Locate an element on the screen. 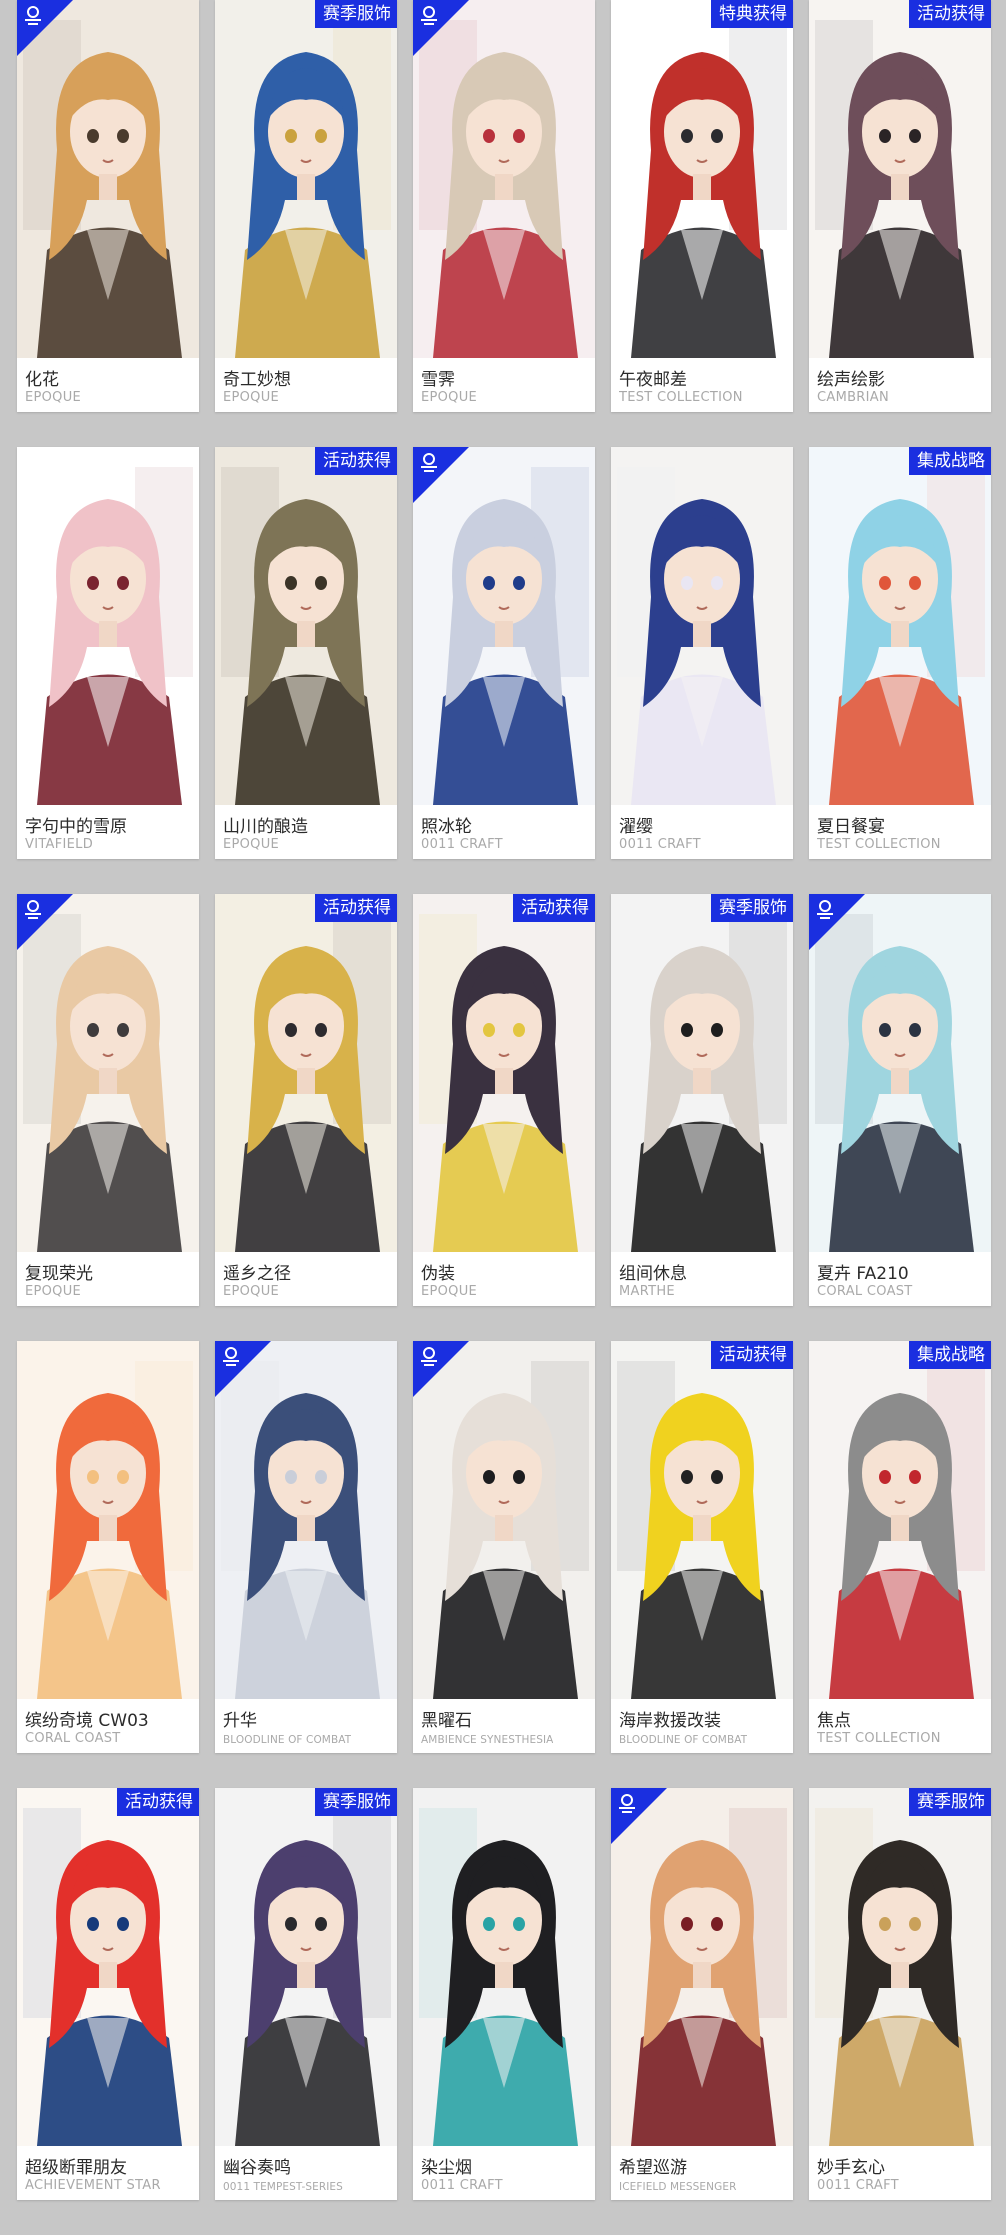 The height and width of the screenshot is (2235, 1006). card-caption: 绘声绘影 CAMBRIAN is located at coordinates (900, 385).